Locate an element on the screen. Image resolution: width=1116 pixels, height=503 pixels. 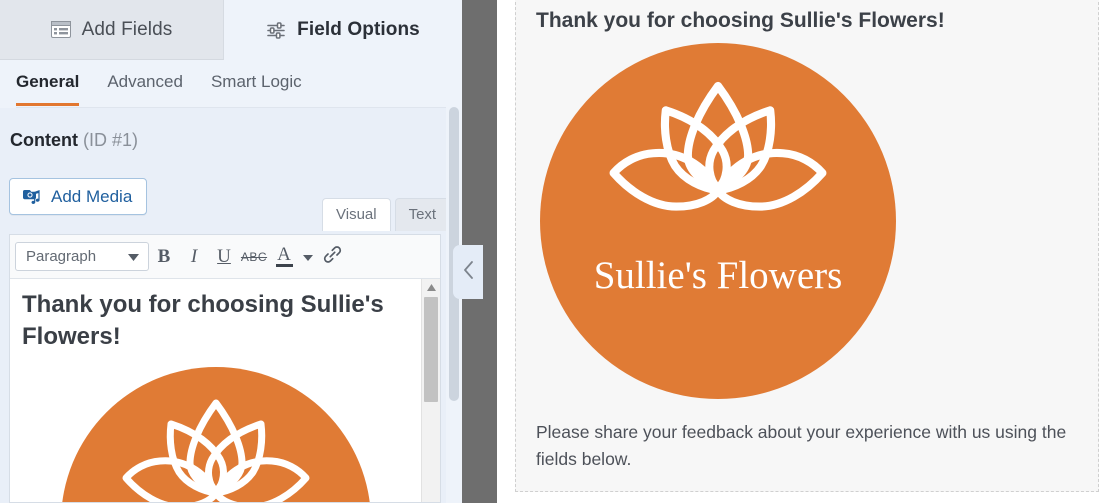
editor-scrollbar is located at coordinates (430, 390).